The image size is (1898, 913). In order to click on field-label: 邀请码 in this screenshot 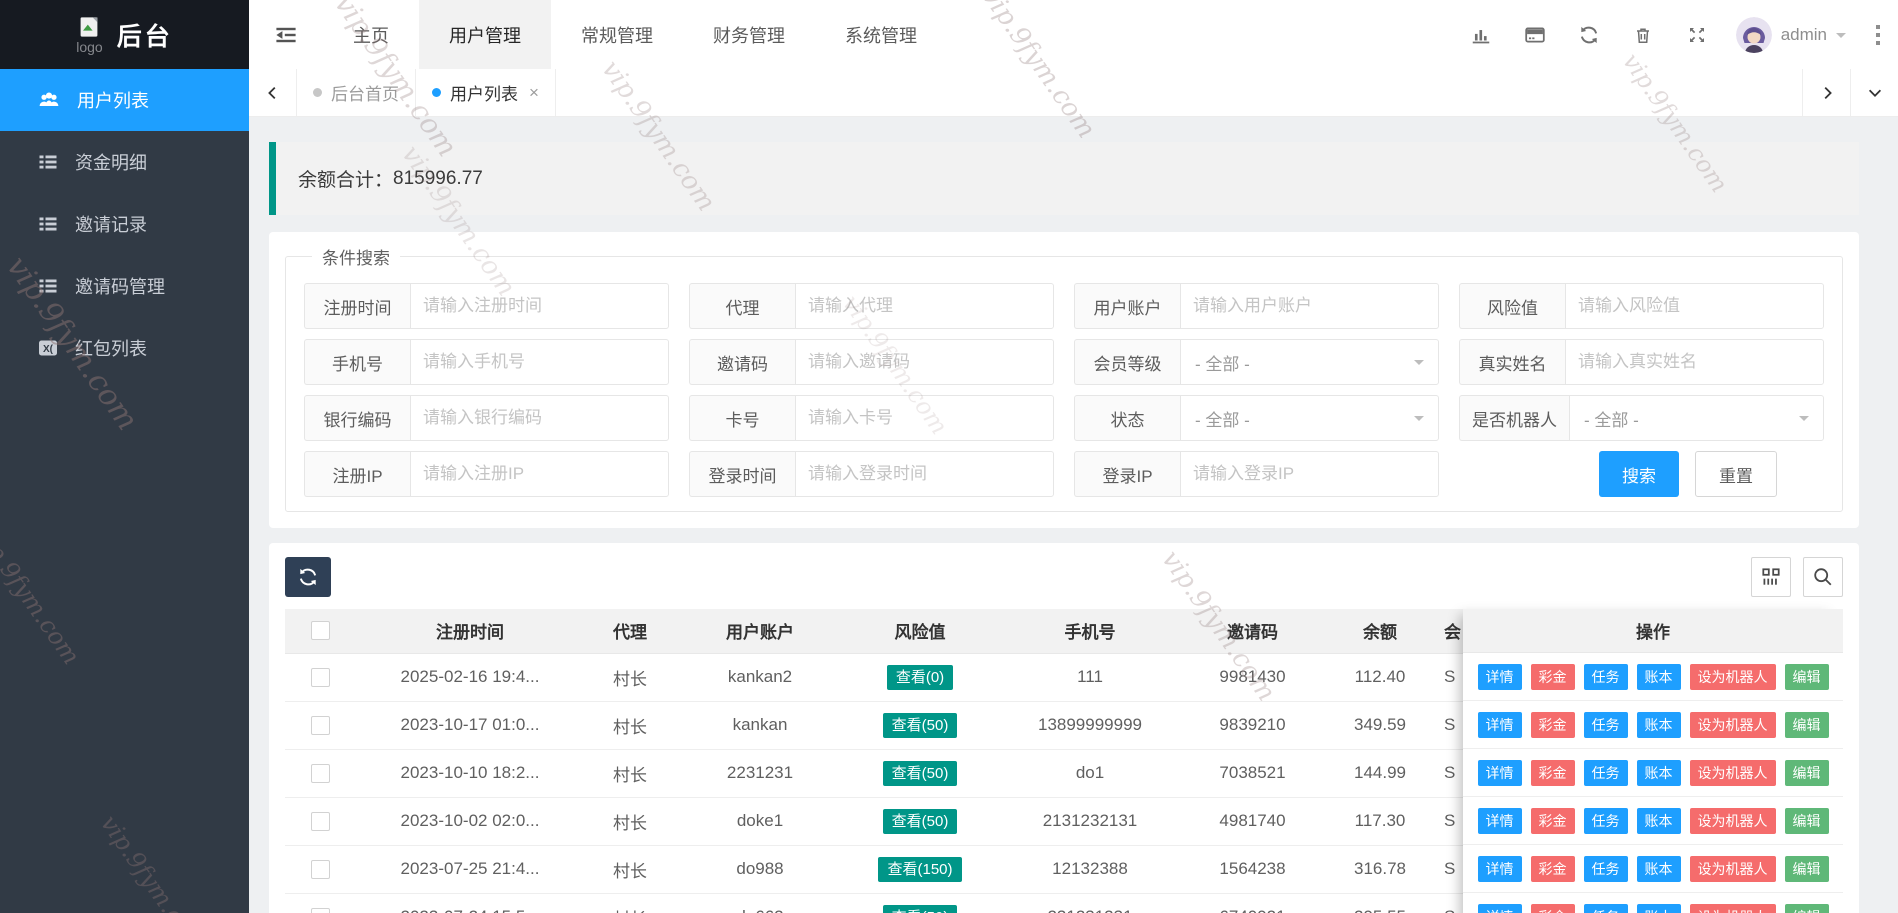, I will do `click(742, 362)`.